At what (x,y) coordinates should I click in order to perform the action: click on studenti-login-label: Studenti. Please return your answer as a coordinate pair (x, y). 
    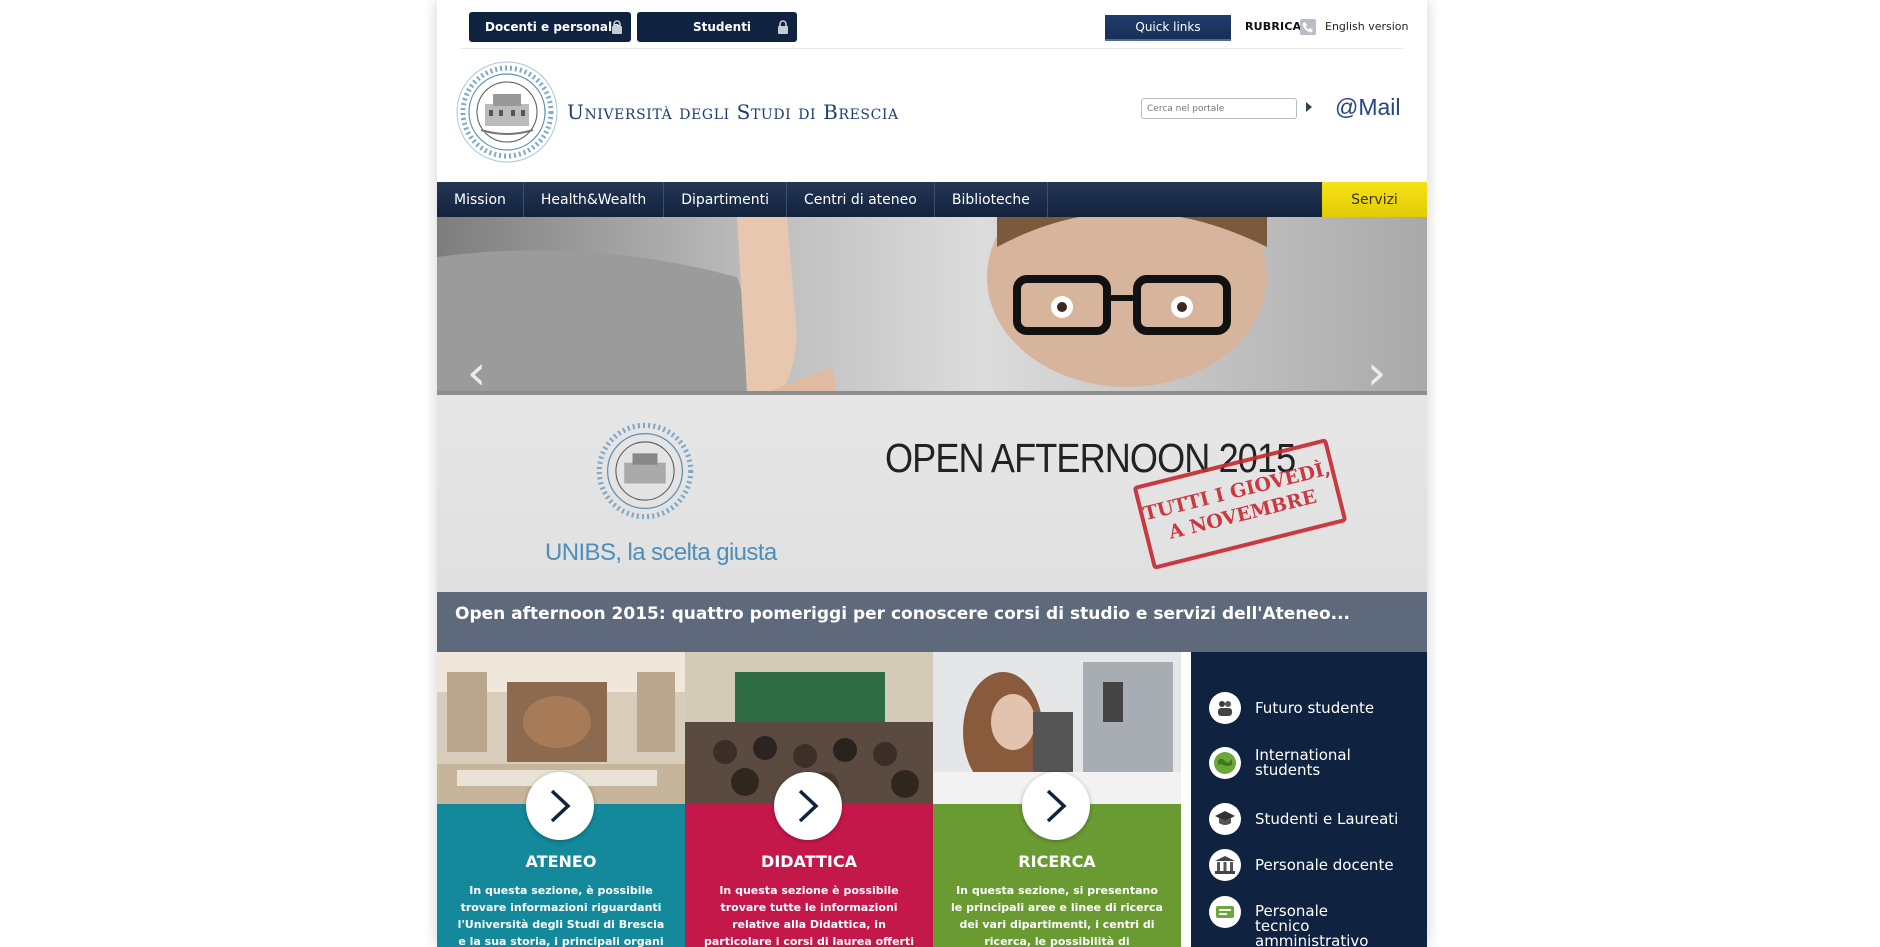
    Looking at the image, I should click on (722, 27).